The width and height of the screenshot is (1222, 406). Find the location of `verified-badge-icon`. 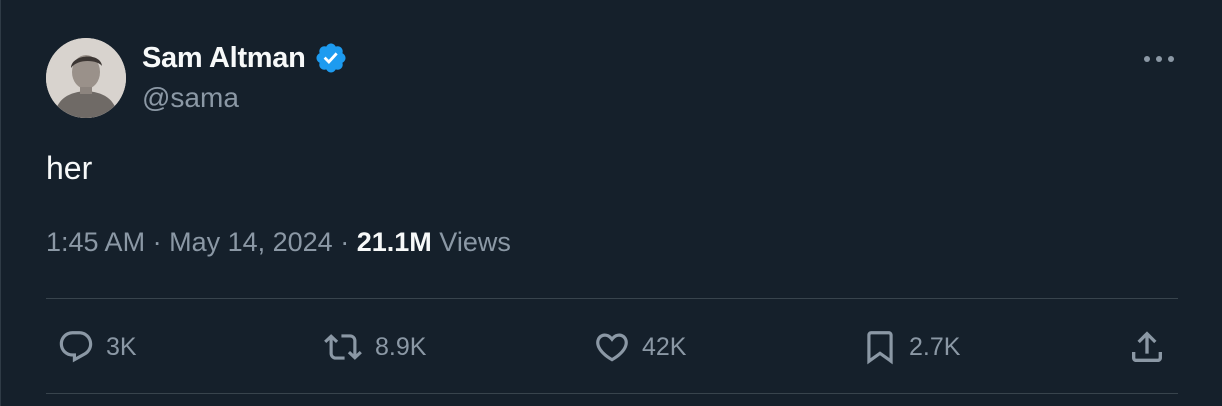

verified-badge-icon is located at coordinates (331, 58).